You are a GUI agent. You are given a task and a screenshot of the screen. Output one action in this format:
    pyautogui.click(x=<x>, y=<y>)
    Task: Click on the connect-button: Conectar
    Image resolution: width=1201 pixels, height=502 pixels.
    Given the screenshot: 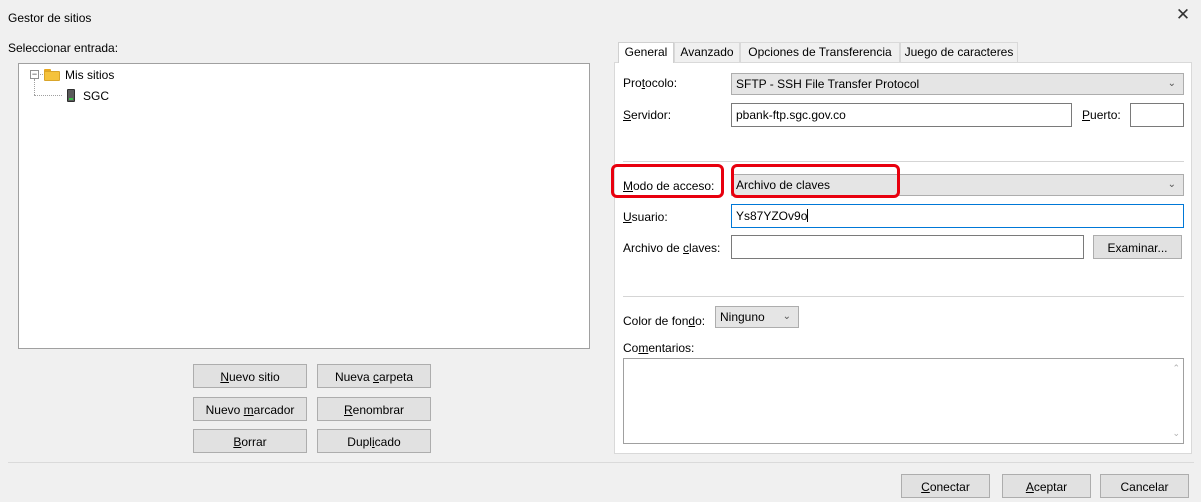 What is the action you would take?
    pyautogui.click(x=945, y=486)
    